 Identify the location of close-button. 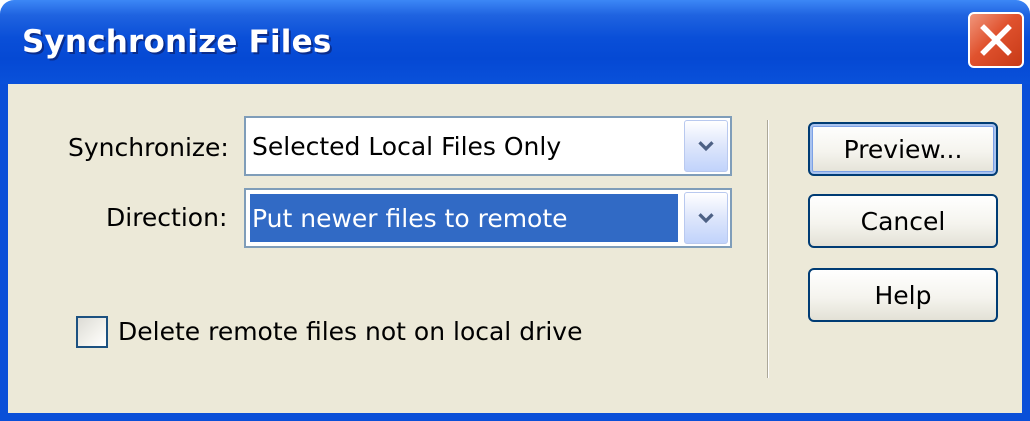
(996, 40).